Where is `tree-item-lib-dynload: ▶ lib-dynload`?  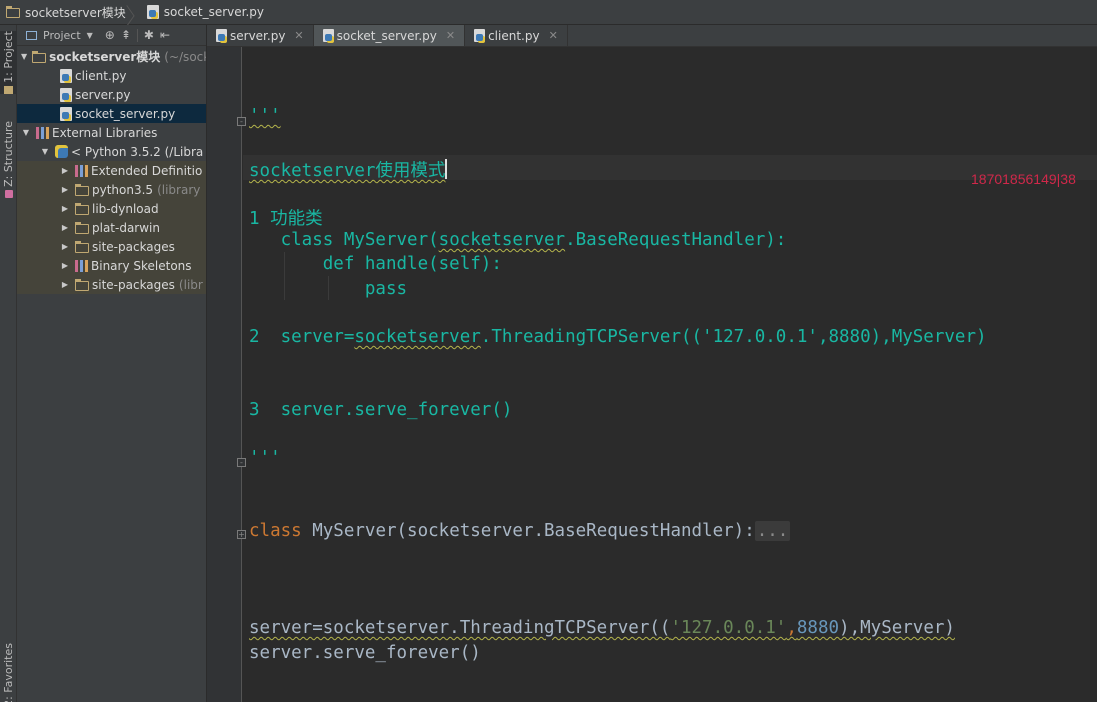
tree-item-lib-dynload: ▶ lib-dynload is located at coordinates (111, 208).